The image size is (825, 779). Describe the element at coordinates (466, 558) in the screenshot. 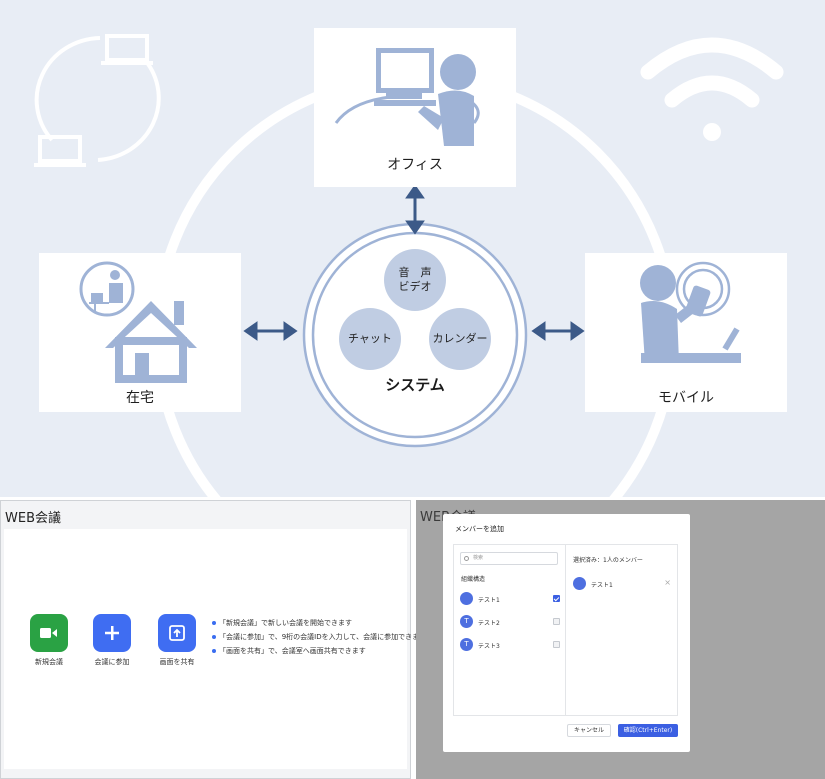

I see `search-icon` at that location.